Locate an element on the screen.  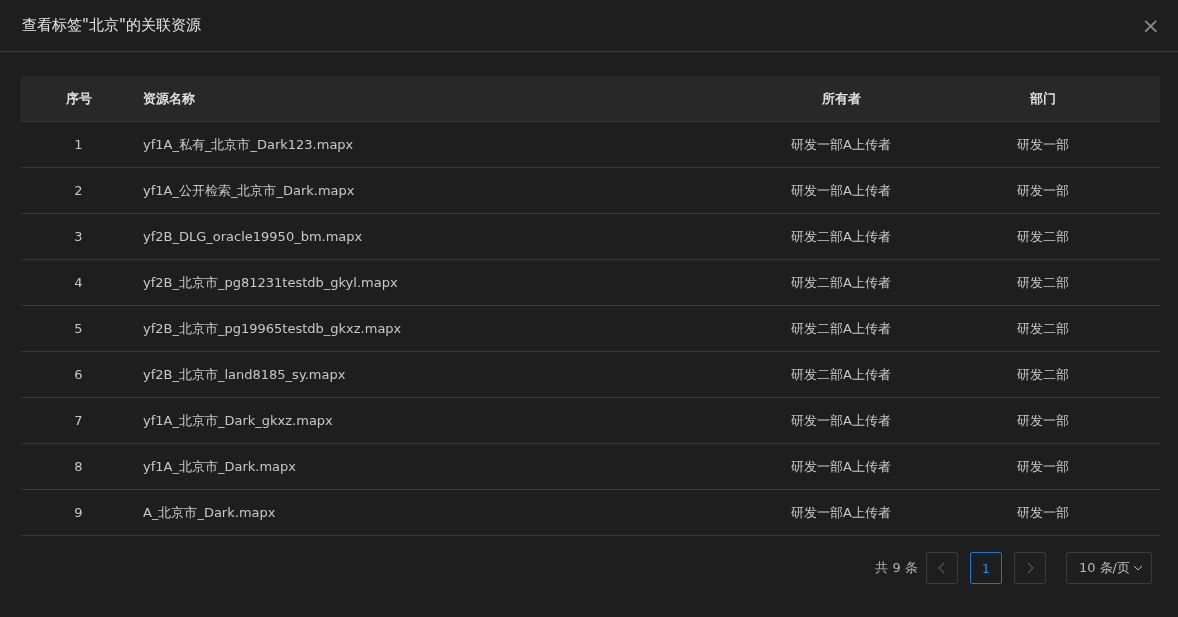
column-header: 序号 is located at coordinates (78, 98).